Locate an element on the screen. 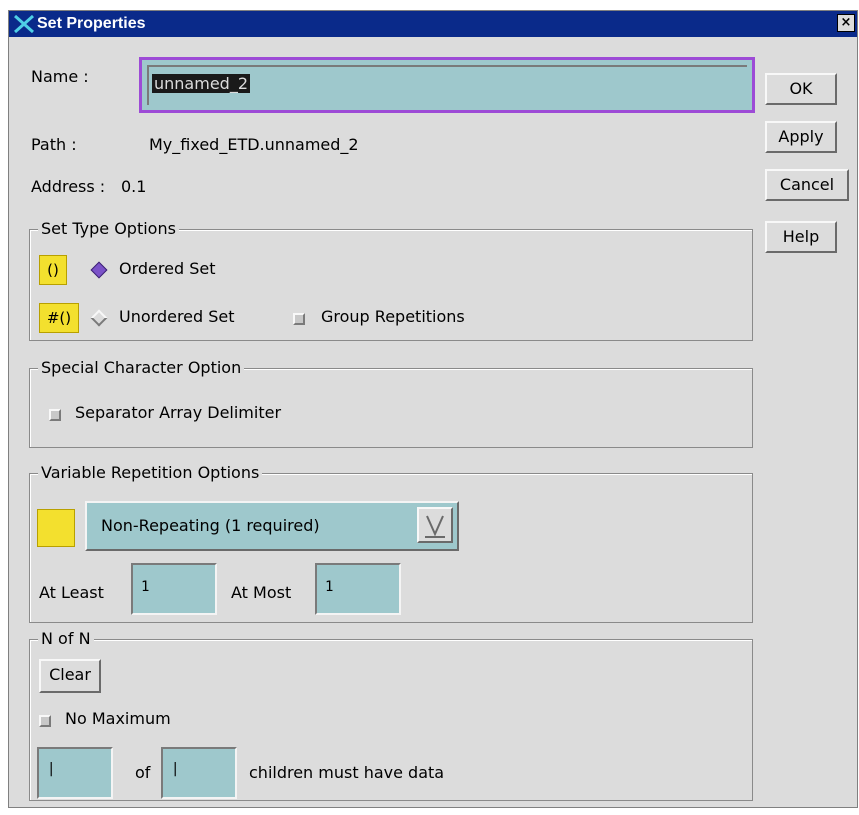 The width and height of the screenshot is (859, 815). group-repetitions-label: Group Repetitions is located at coordinates (393, 316).